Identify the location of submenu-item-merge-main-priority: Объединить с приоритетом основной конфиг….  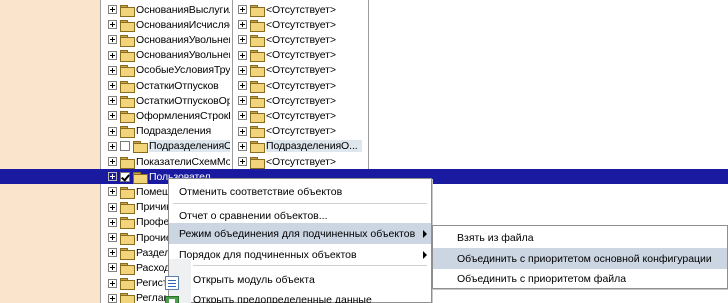
(580, 258).